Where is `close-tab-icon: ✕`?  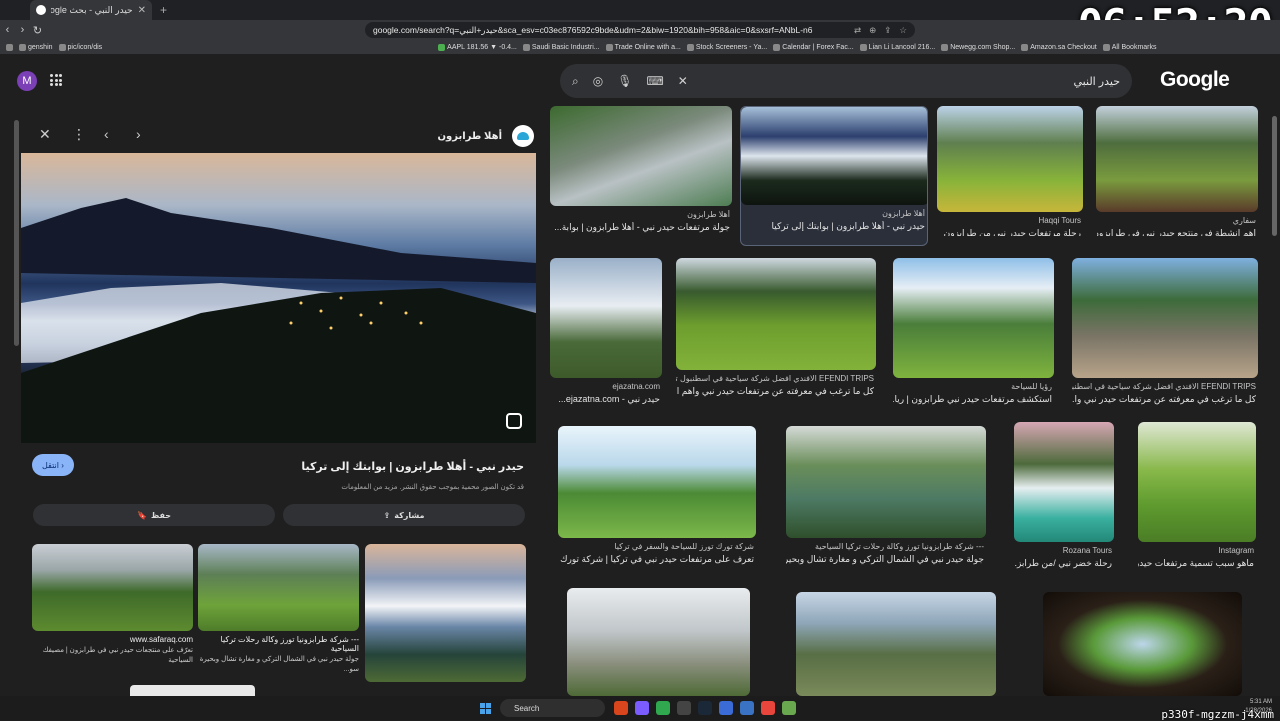
close-tab-icon: ✕ is located at coordinates (142, 10).